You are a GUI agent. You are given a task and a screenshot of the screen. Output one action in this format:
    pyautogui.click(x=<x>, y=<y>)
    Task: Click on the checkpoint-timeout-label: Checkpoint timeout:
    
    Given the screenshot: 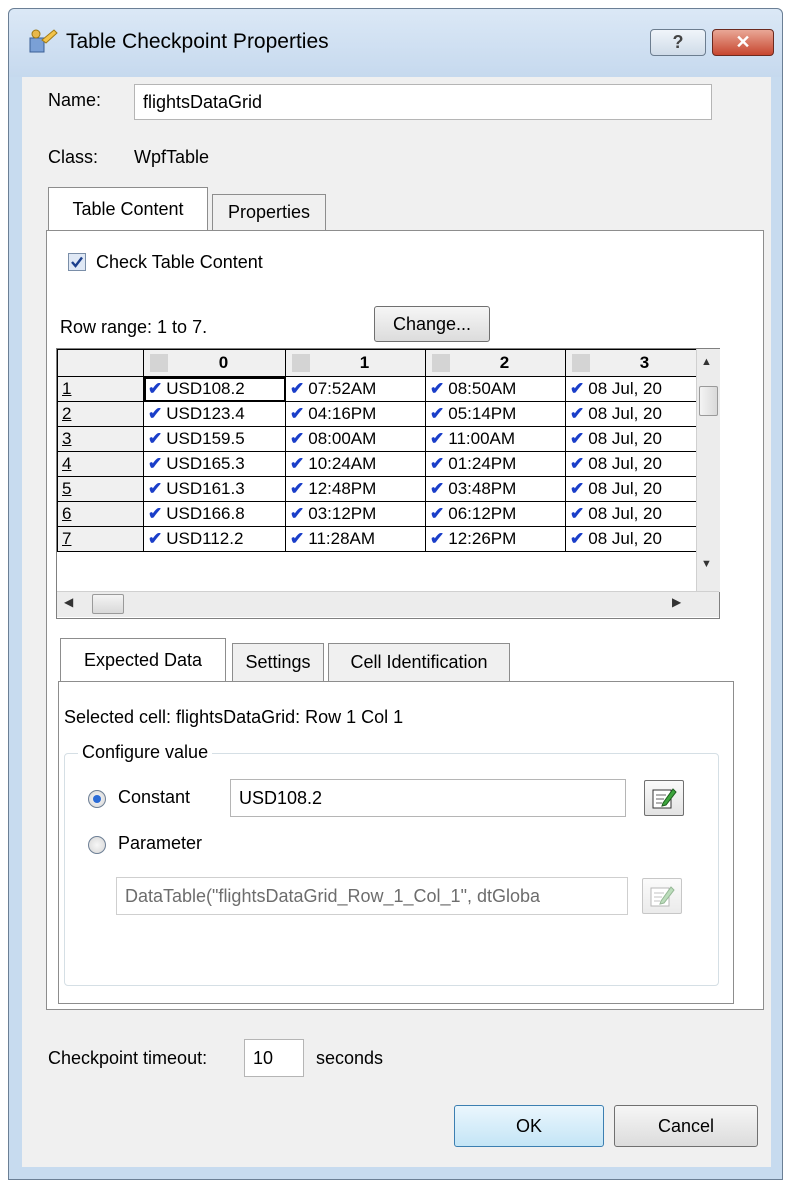 What is the action you would take?
    pyautogui.click(x=128, y=1058)
    